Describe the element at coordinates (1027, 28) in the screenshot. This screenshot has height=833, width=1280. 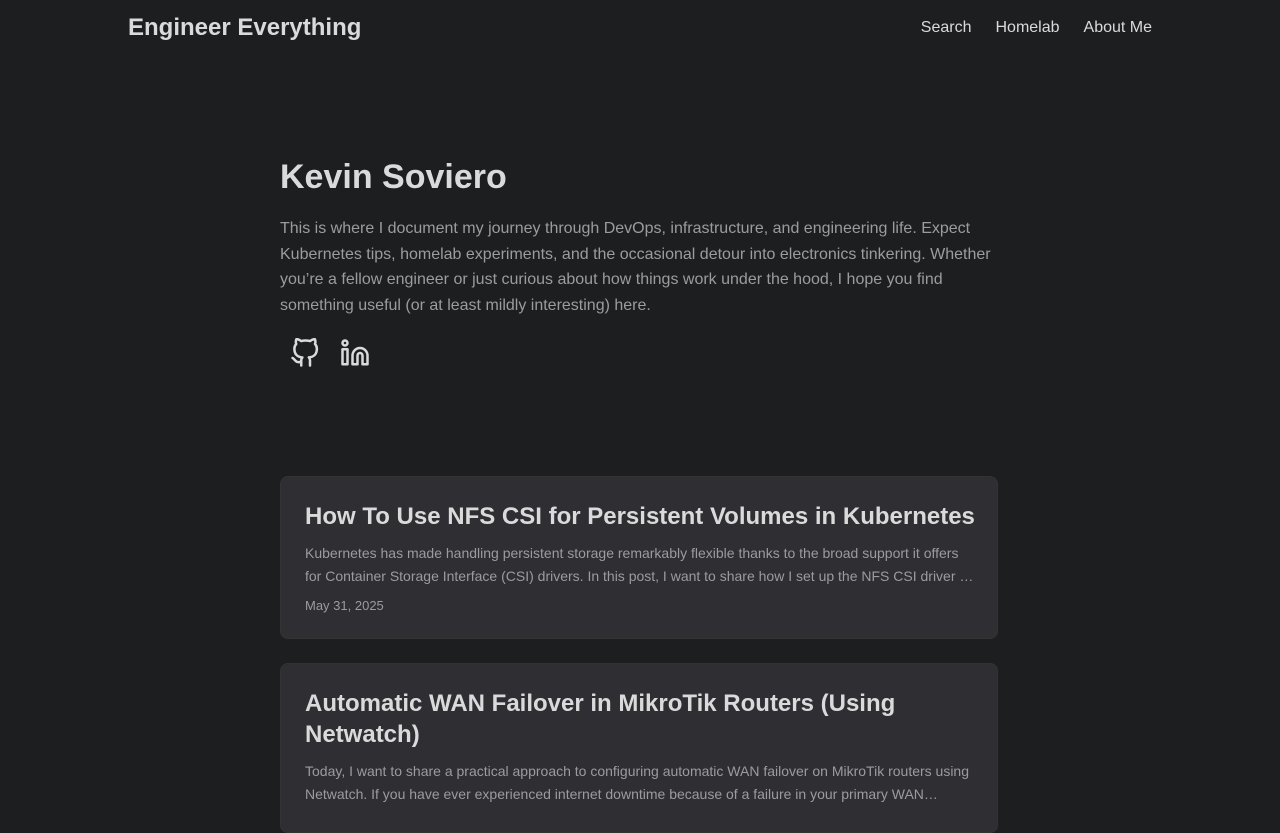
I see `nav-homelab-link: Homelab` at that location.